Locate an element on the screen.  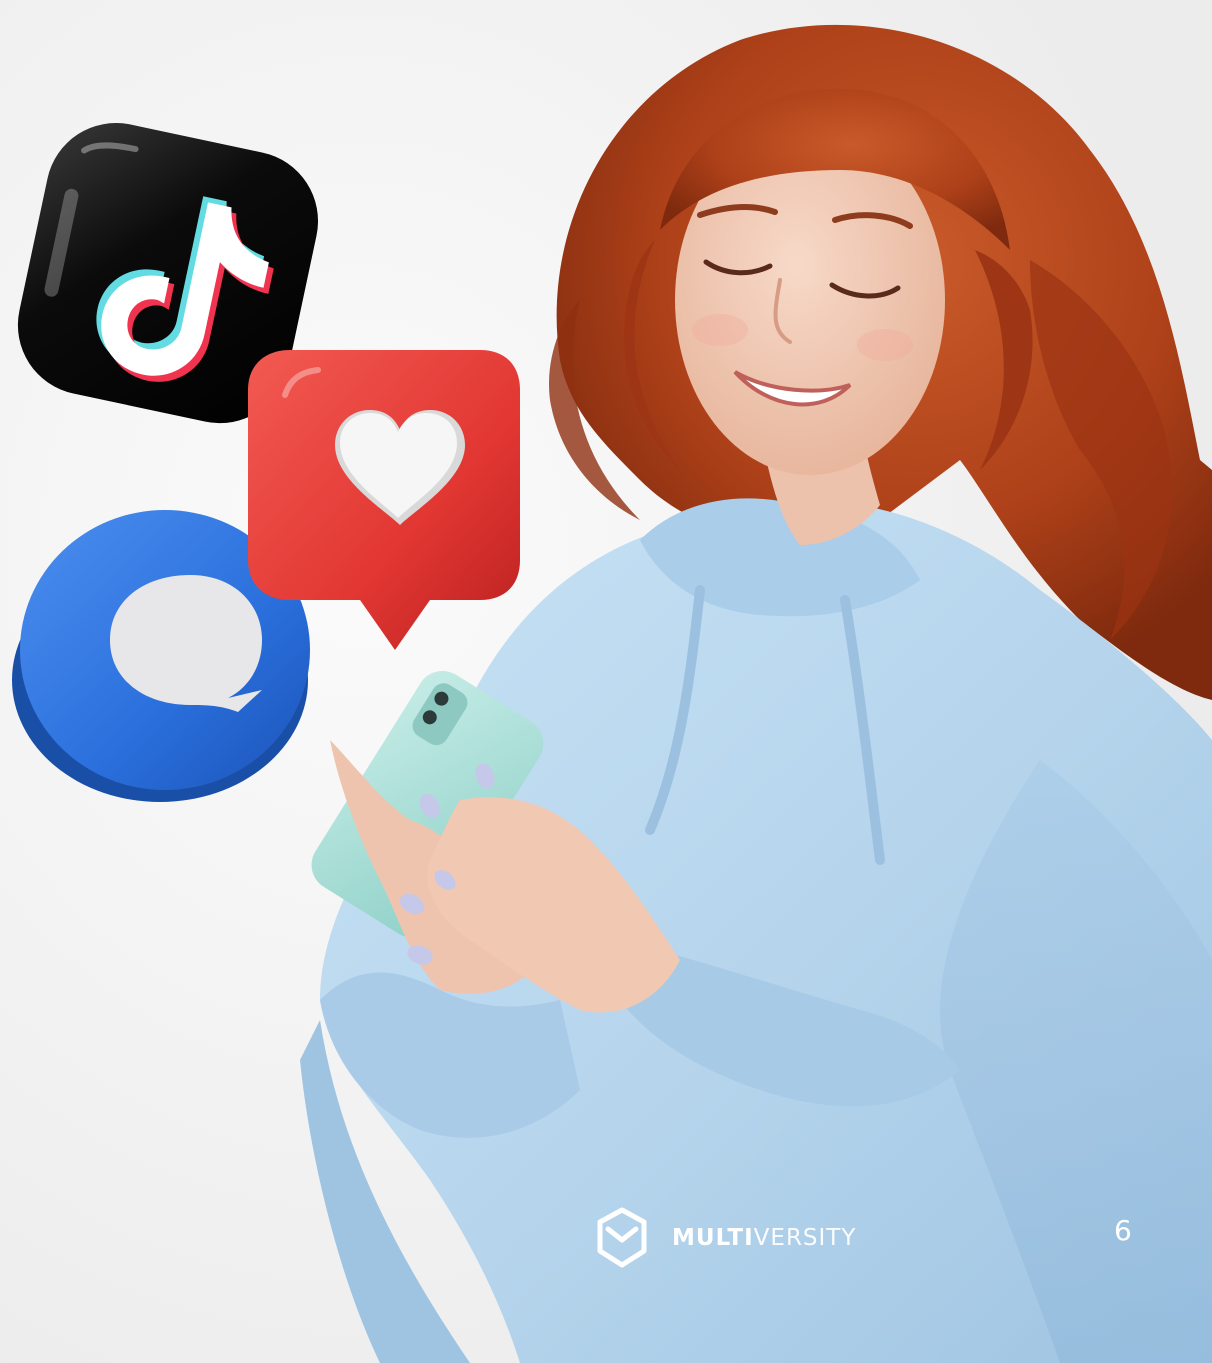
brand-name-bold: MULTI is located at coordinates (713, 1238).